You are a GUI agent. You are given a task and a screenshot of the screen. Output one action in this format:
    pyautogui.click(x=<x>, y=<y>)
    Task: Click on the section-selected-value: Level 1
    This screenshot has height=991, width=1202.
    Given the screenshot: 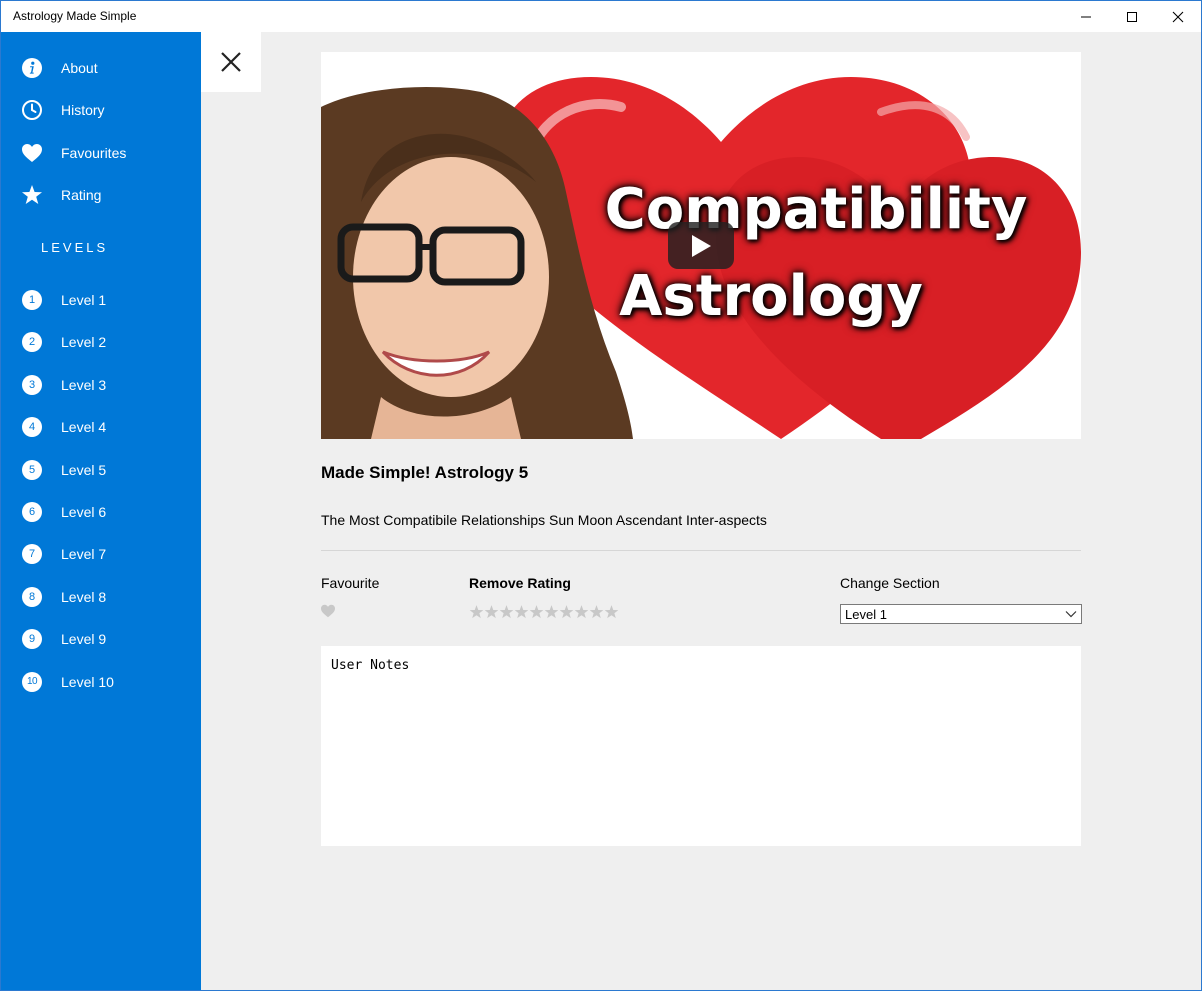 What is the action you would take?
    pyautogui.click(x=866, y=614)
    